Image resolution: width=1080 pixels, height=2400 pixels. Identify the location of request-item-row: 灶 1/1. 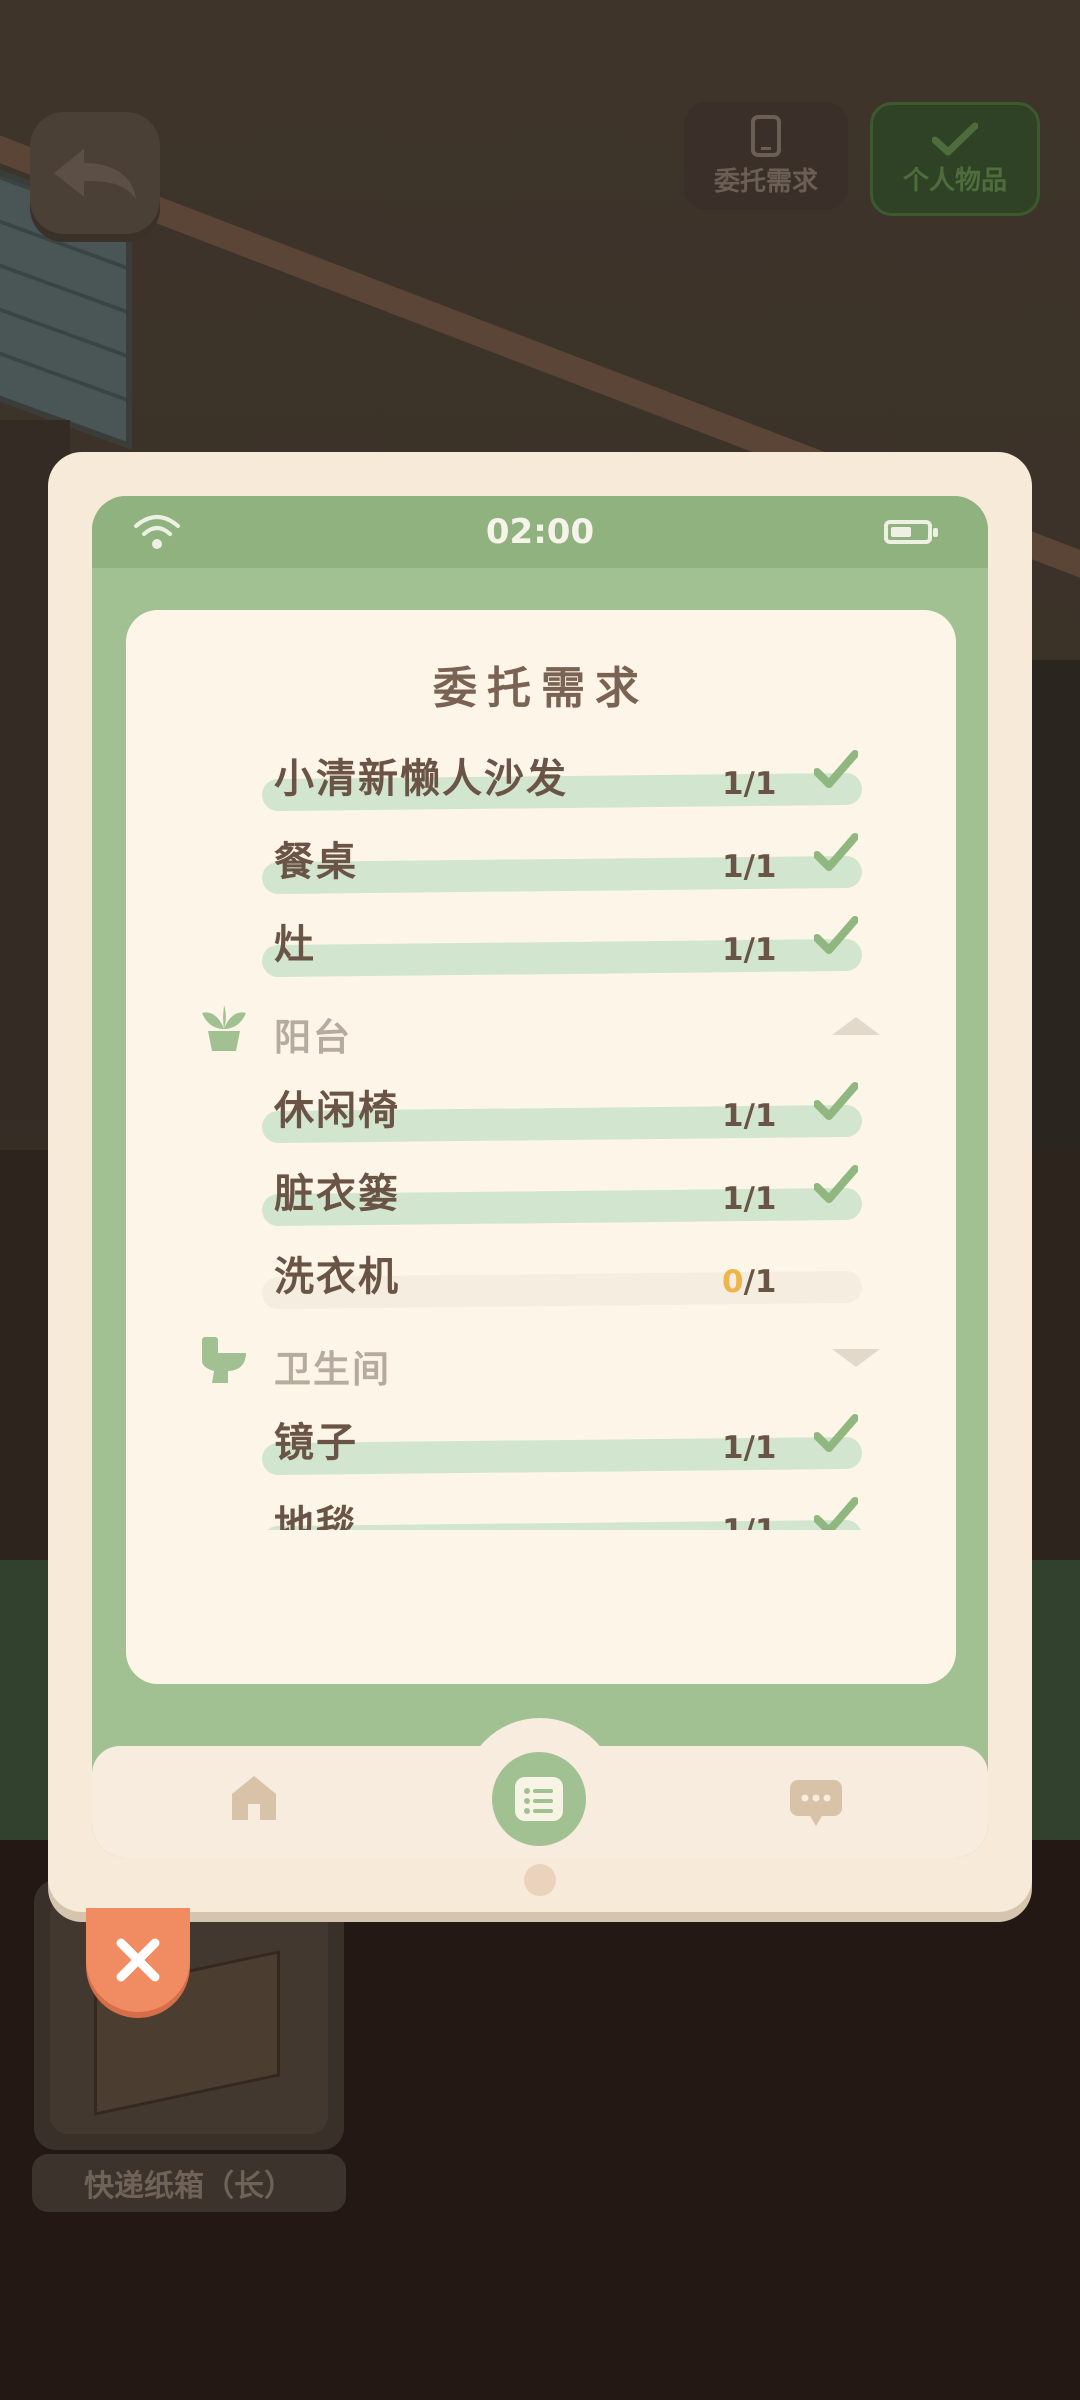
(541, 945).